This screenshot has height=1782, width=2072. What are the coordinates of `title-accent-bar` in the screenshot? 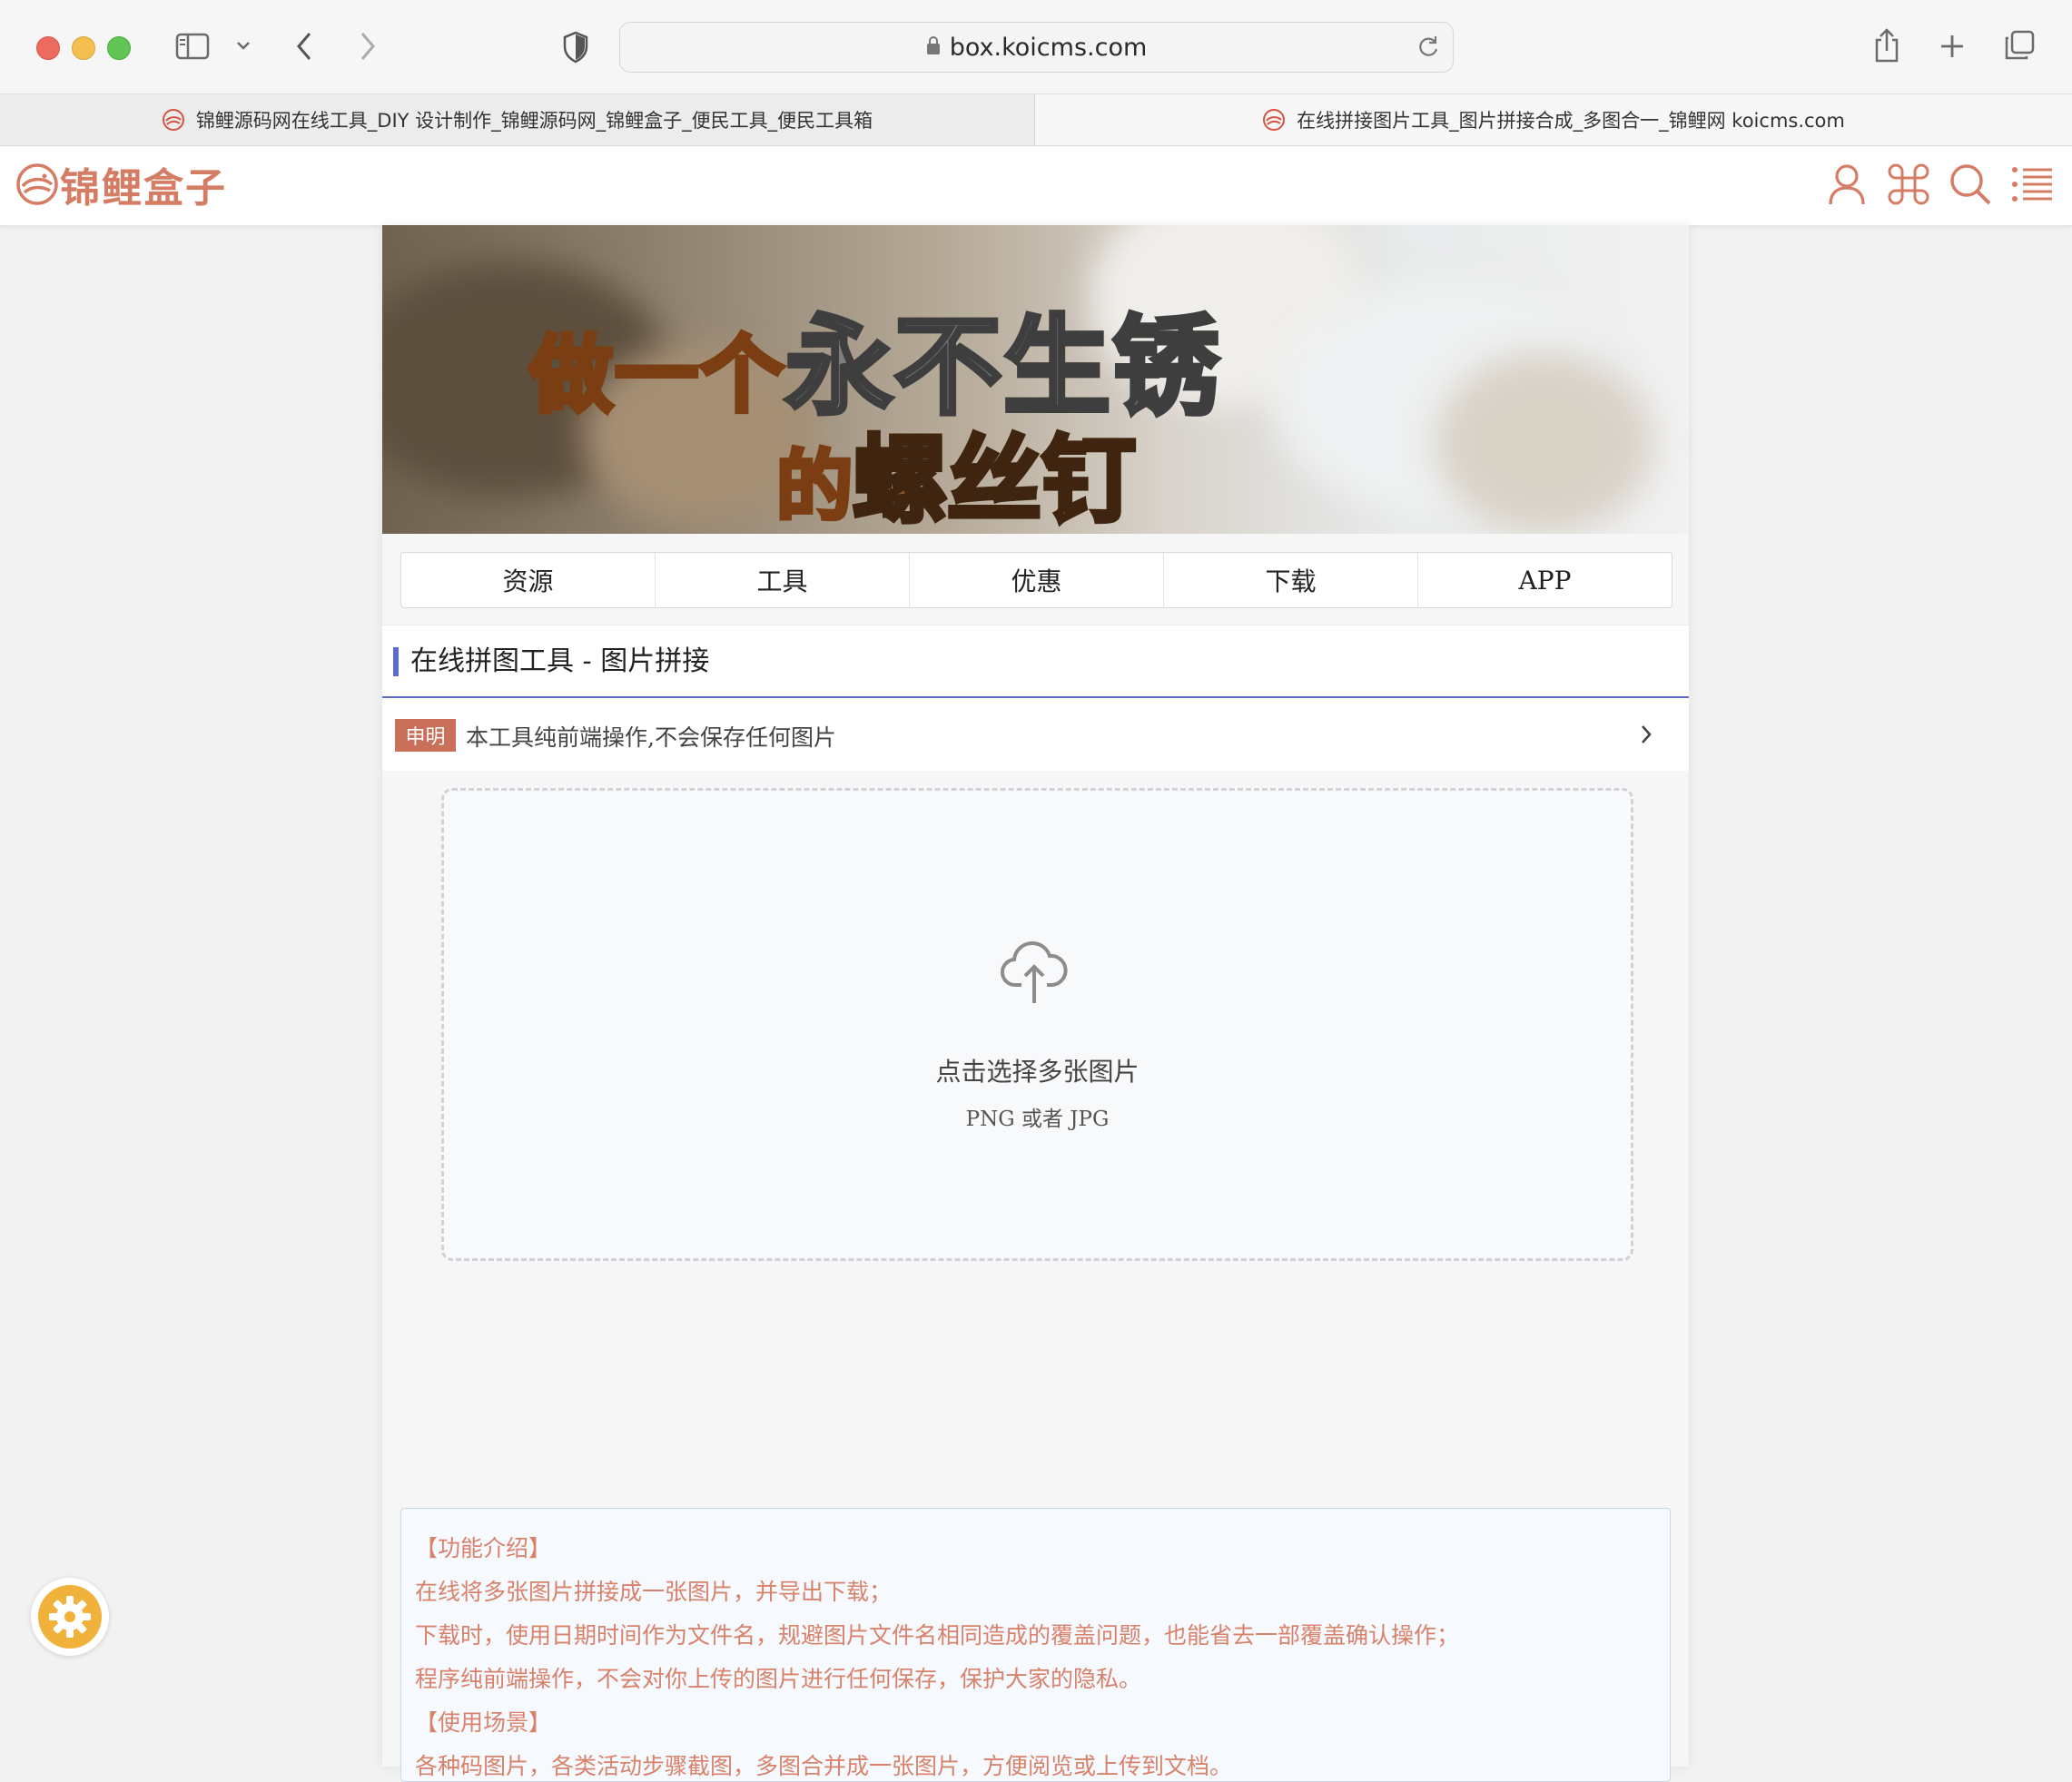 It's located at (396, 661).